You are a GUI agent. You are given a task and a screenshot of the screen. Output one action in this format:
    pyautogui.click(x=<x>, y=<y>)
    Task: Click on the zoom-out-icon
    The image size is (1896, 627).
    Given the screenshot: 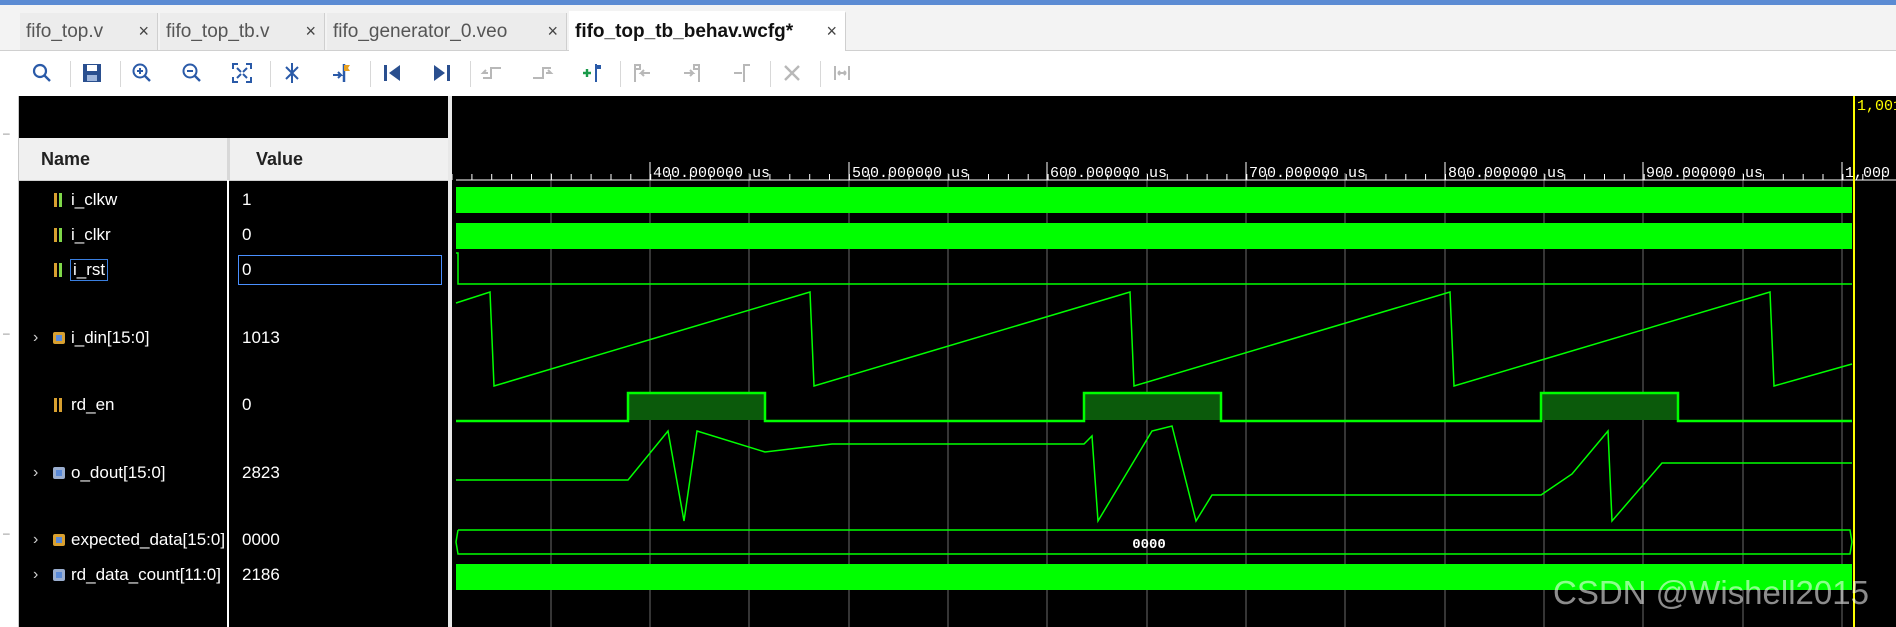 What is the action you would take?
    pyautogui.click(x=192, y=73)
    